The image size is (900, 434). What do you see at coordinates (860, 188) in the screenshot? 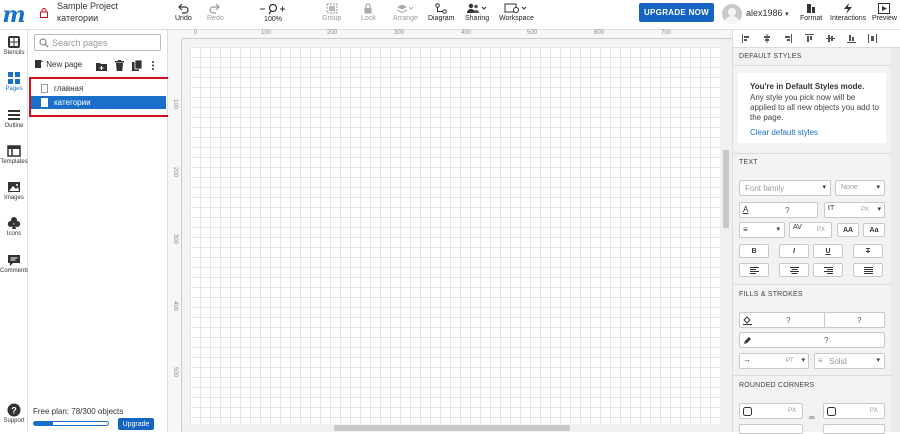
I see `font-style-select: None ▾` at bounding box center [860, 188].